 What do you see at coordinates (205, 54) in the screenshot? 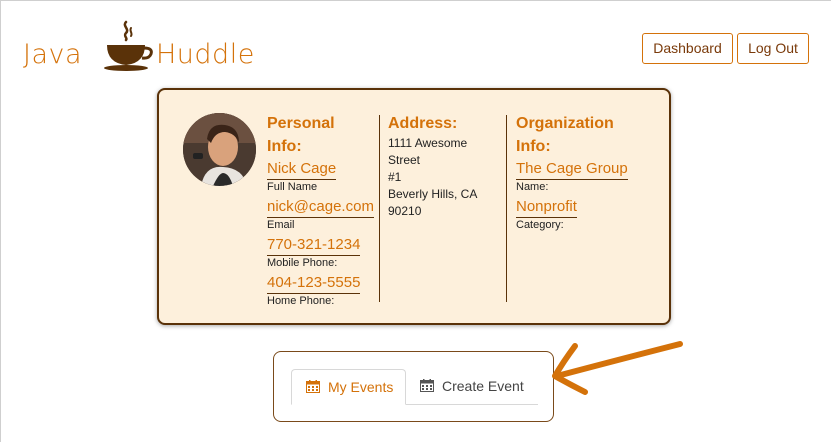
I see `logo-word-huddle: Huddle` at bounding box center [205, 54].